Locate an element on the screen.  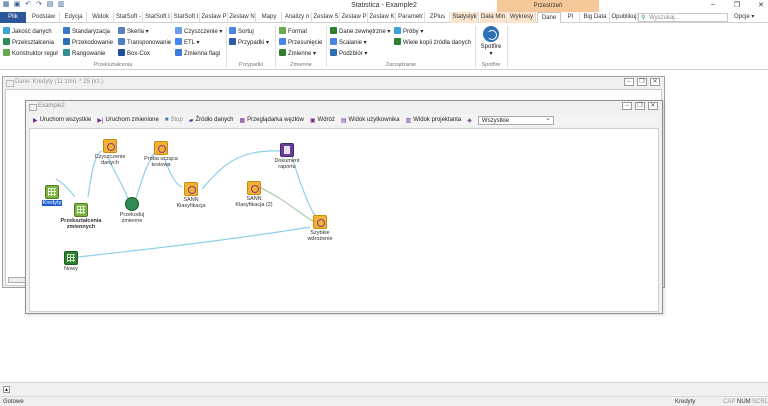
spotfire-button: Spotfire ▾ is located at coordinates (491, 41).